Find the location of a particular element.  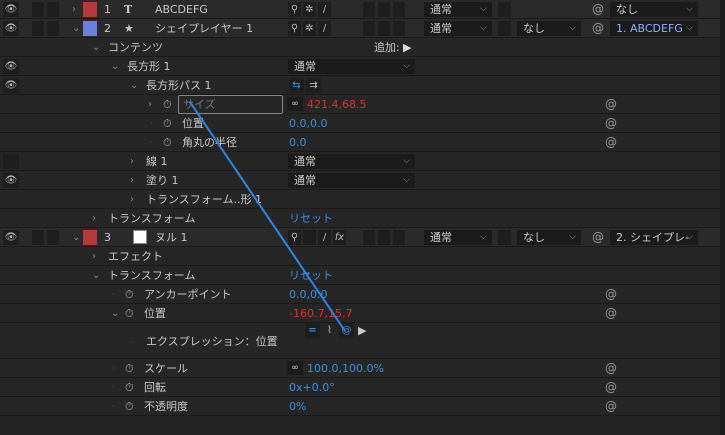

fx-icon: fx is located at coordinates (339, 237).